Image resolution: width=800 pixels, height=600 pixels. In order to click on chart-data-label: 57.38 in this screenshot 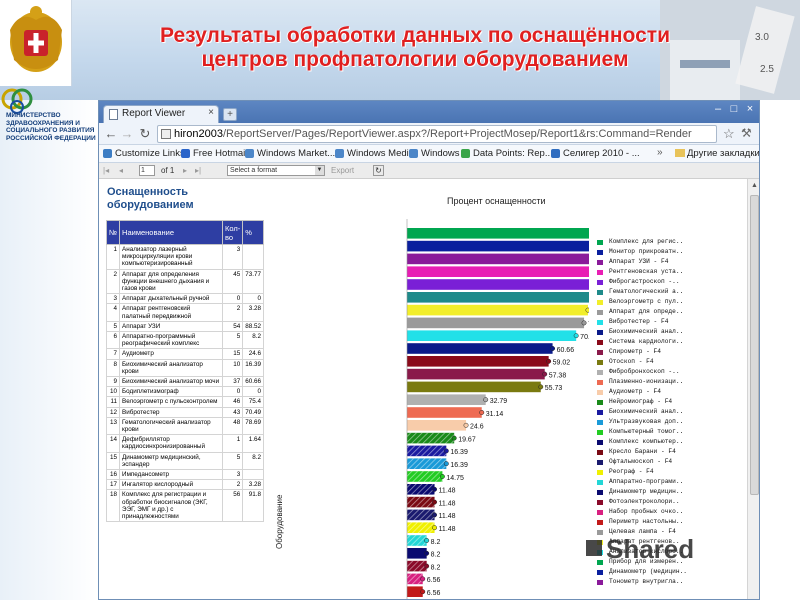, I will do `click(558, 375)`.